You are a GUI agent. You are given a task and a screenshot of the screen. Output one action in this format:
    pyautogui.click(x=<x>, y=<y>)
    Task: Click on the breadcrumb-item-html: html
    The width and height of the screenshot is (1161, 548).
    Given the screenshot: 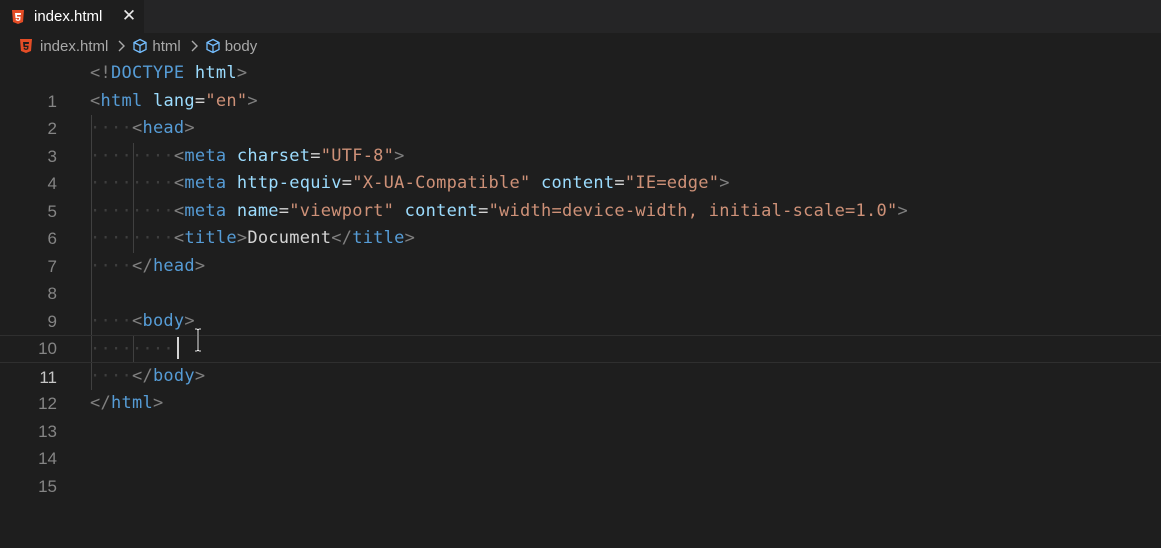 What is the action you would take?
    pyautogui.click(x=166, y=46)
    